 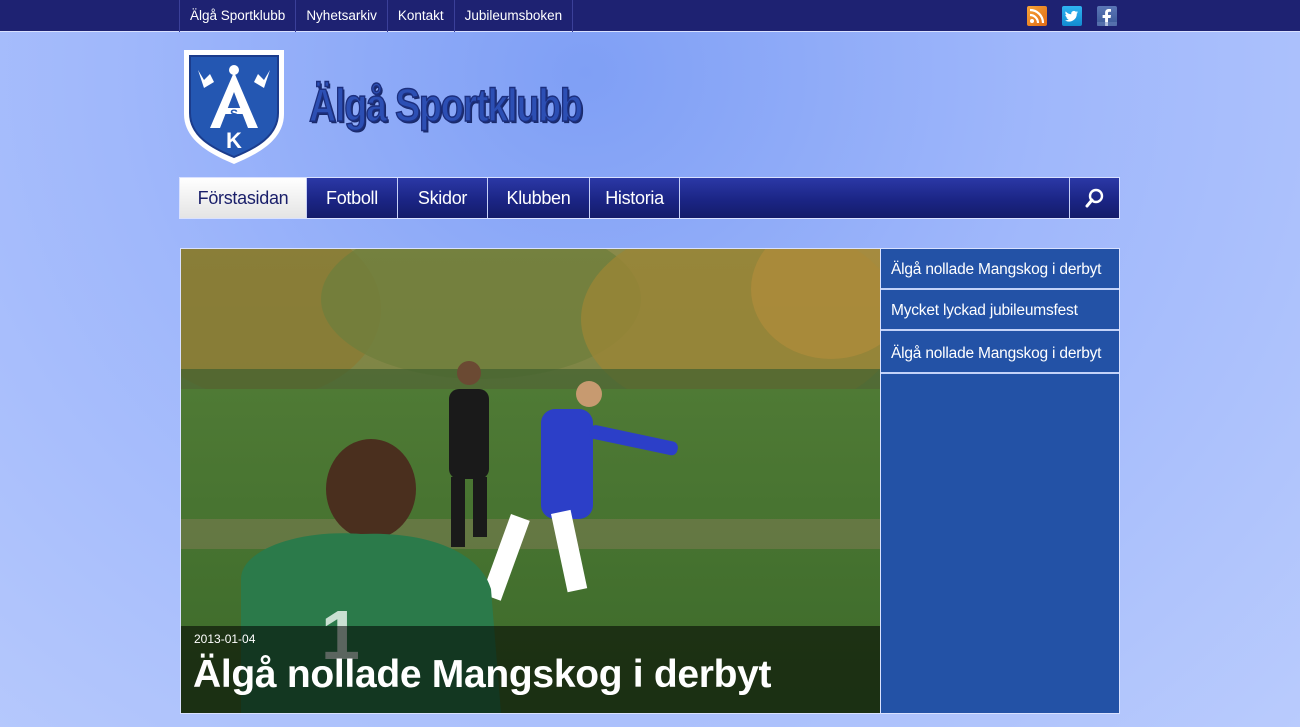 What do you see at coordinates (443, 198) in the screenshot?
I see `nav-item-skidor: Skidor` at bounding box center [443, 198].